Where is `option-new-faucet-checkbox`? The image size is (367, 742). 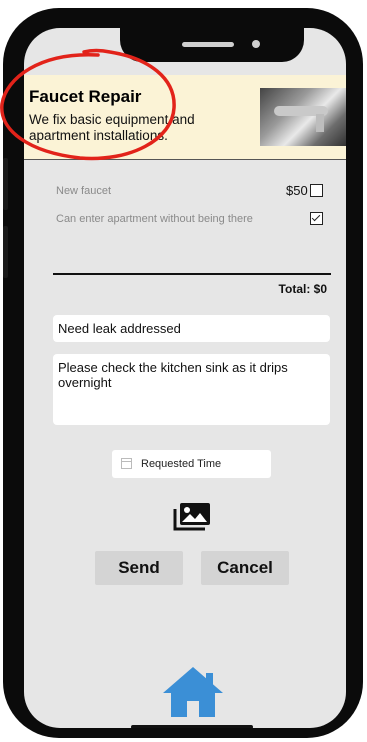
option-new-faucet-checkbox is located at coordinates (316, 190).